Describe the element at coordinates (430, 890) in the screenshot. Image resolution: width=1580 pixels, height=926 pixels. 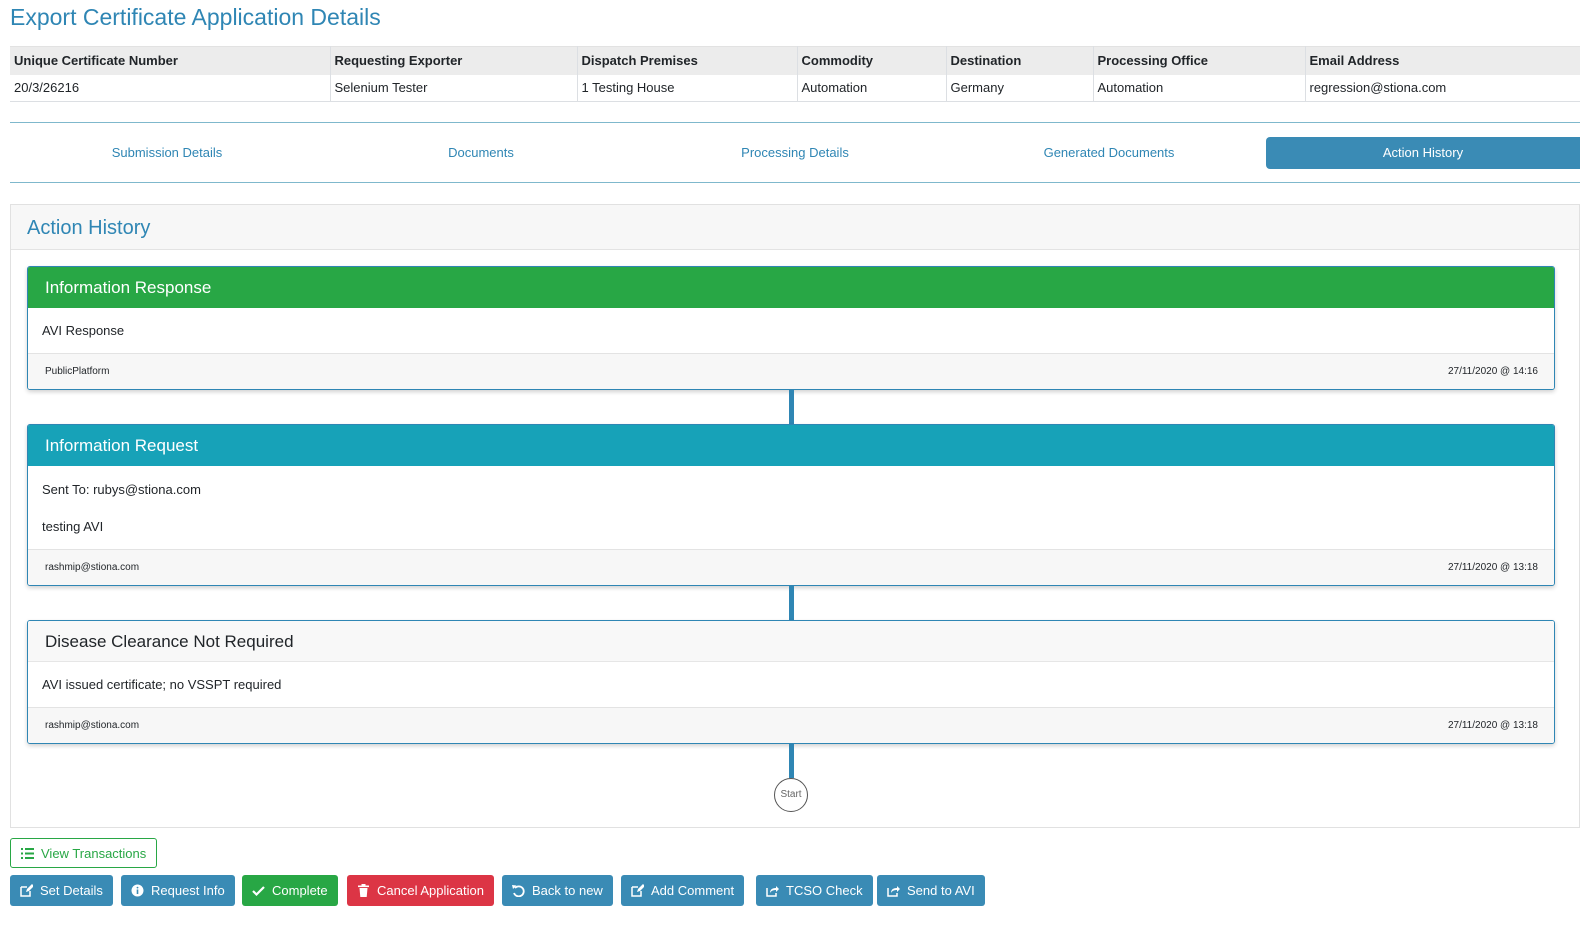
I see `cancel-application-label: Cancel Application` at that location.